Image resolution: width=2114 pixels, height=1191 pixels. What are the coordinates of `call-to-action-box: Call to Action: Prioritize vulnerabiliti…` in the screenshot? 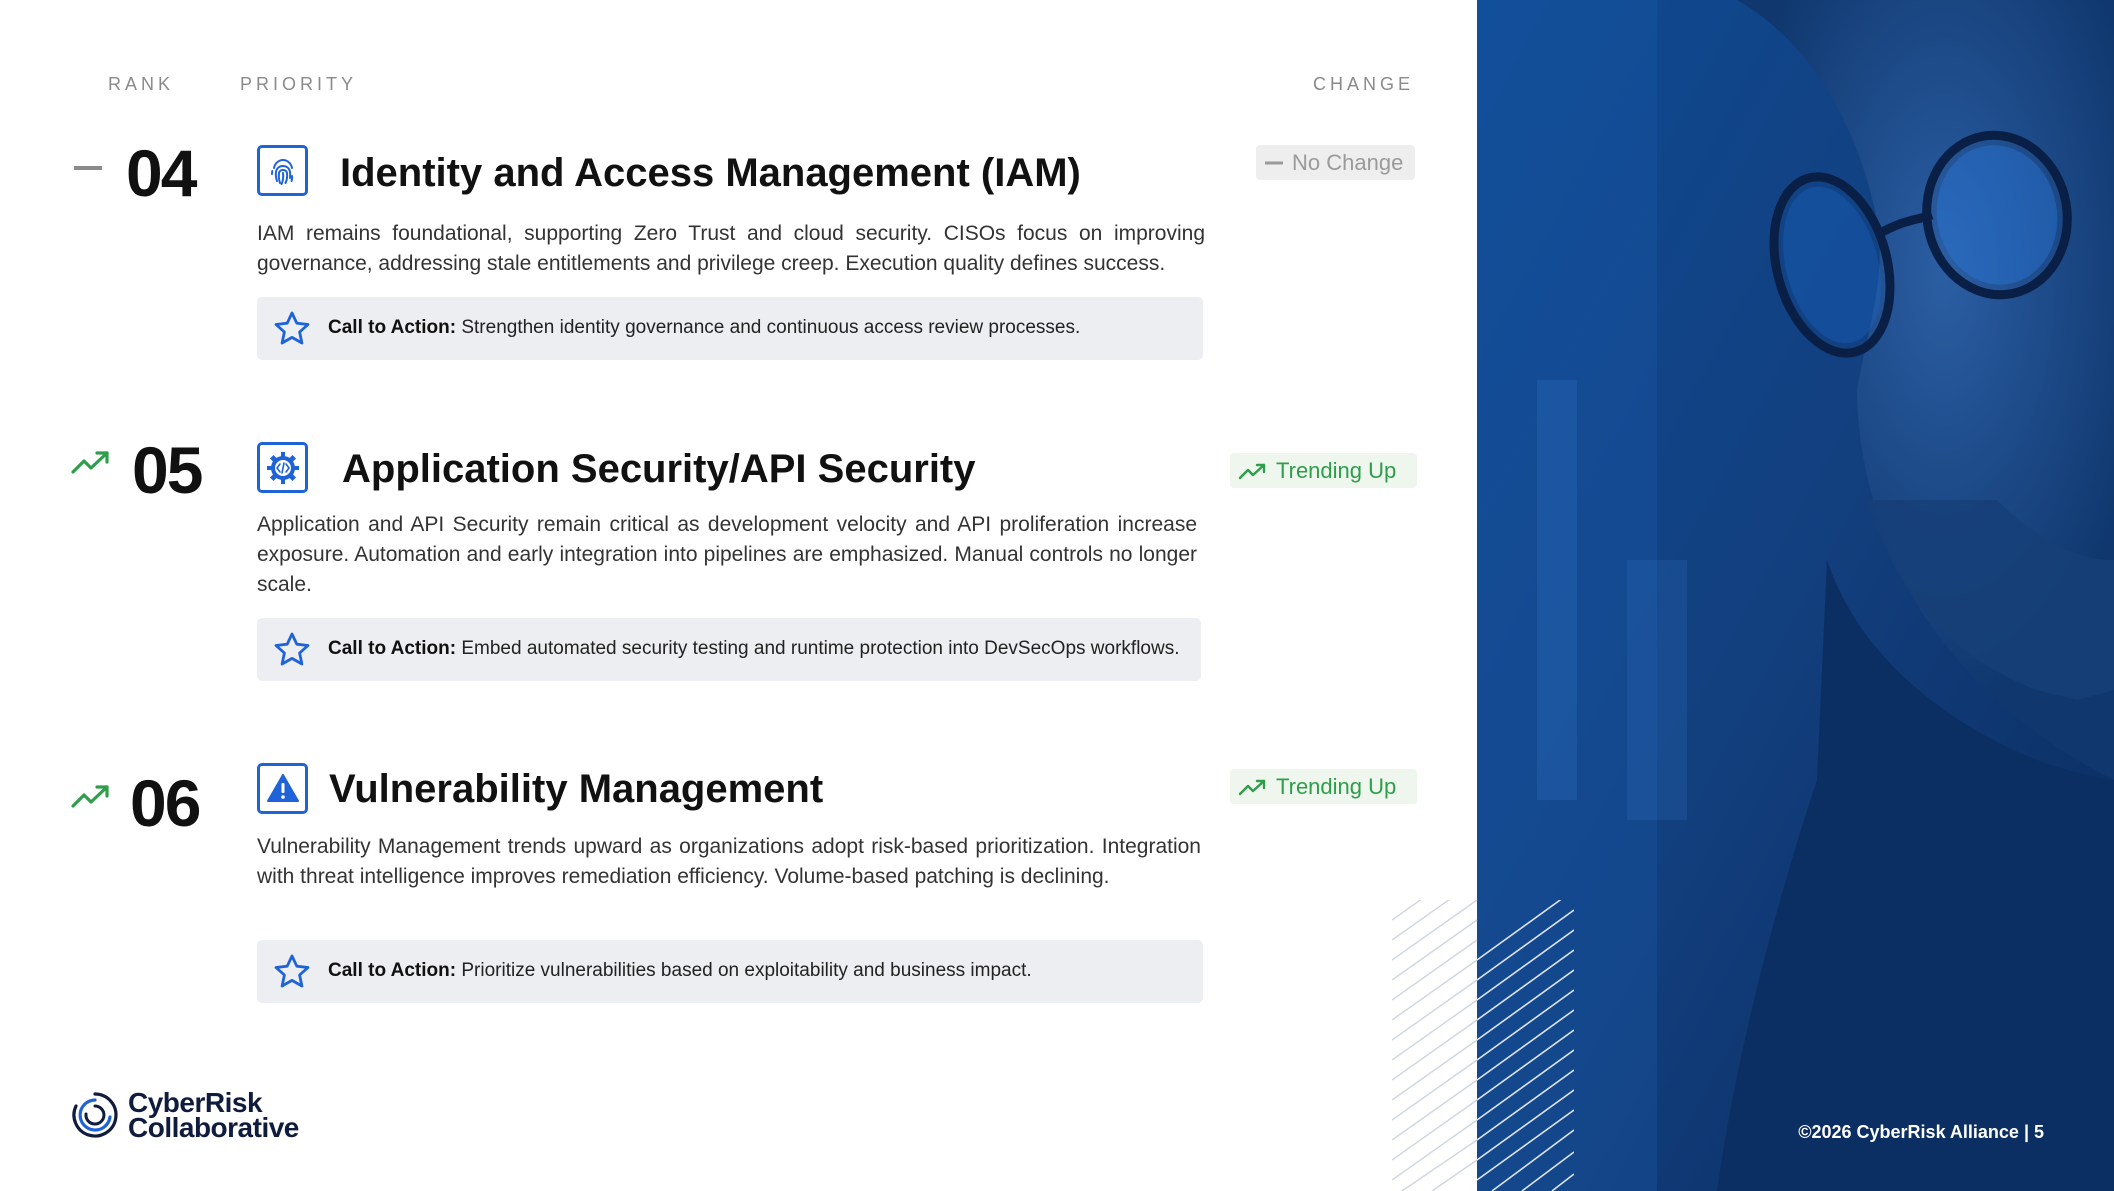 It's located at (730, 971).